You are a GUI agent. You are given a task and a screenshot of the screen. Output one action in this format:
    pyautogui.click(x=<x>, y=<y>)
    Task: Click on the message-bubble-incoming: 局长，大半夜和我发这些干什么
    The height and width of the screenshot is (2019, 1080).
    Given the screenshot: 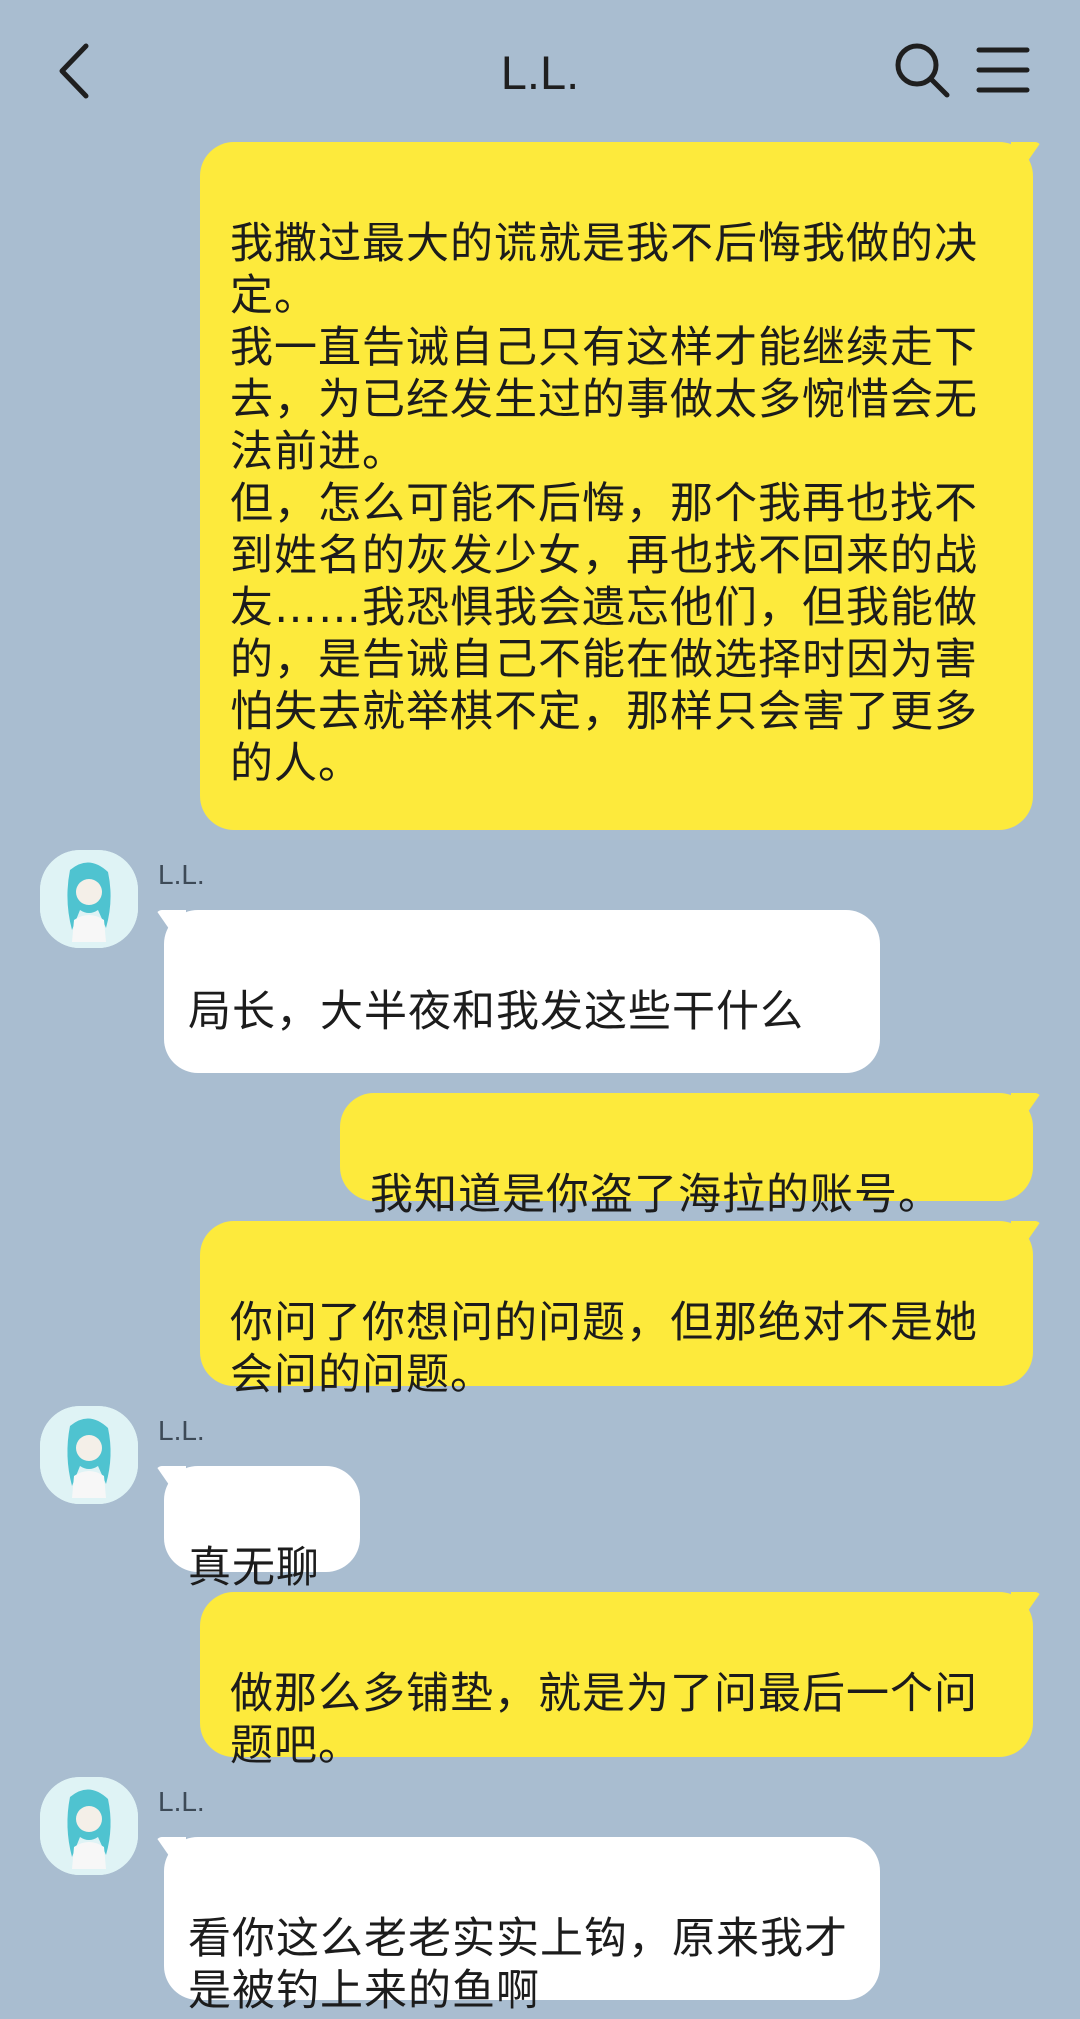 What is the action you would take?
    pyautogui.click(x=522, y=991)
    